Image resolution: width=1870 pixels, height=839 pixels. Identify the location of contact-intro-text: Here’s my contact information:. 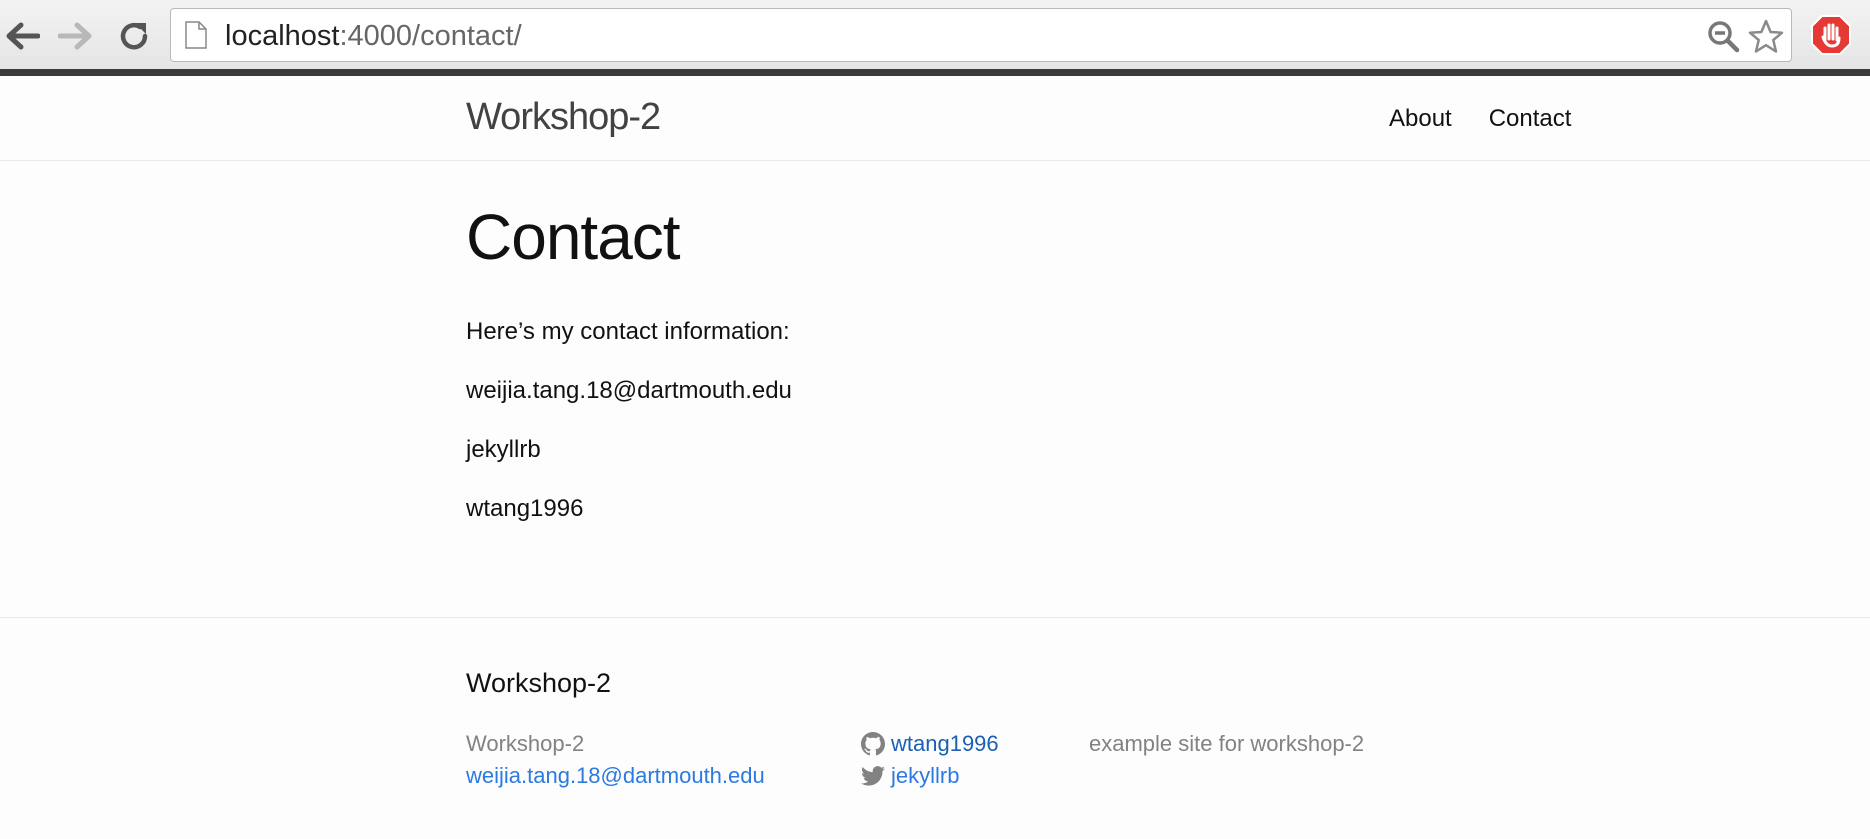
(628, 331).